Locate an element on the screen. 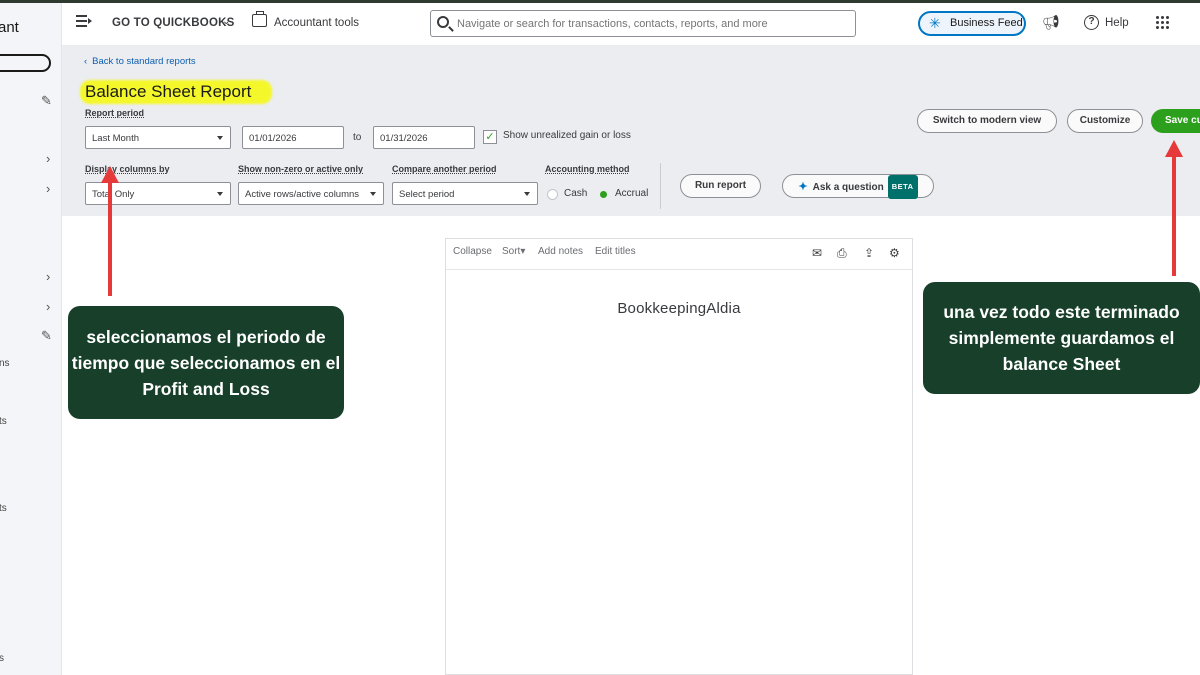 This screenshot has width=1200, height=675. sort-label: Sort is located at coordinates (511, 251).